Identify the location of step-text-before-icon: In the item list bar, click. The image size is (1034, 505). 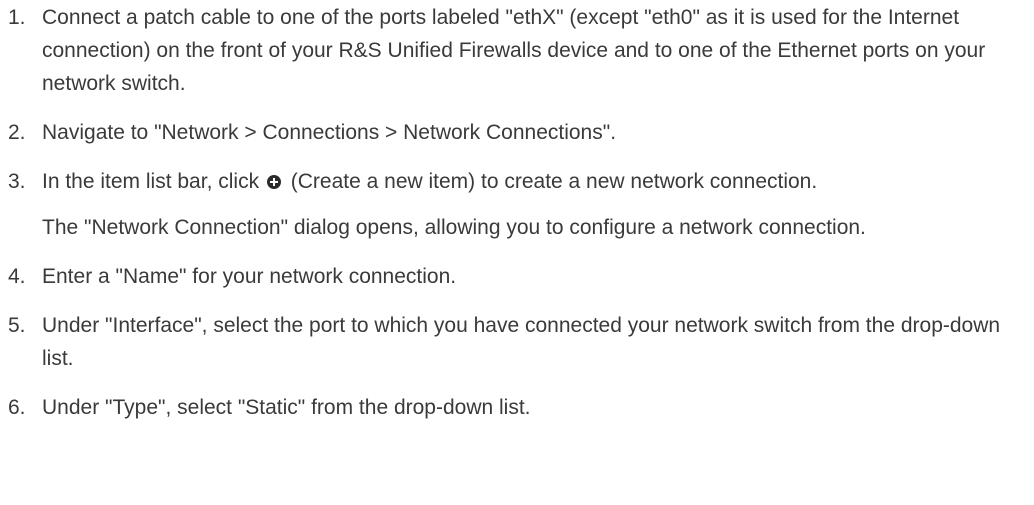
(151, 181).